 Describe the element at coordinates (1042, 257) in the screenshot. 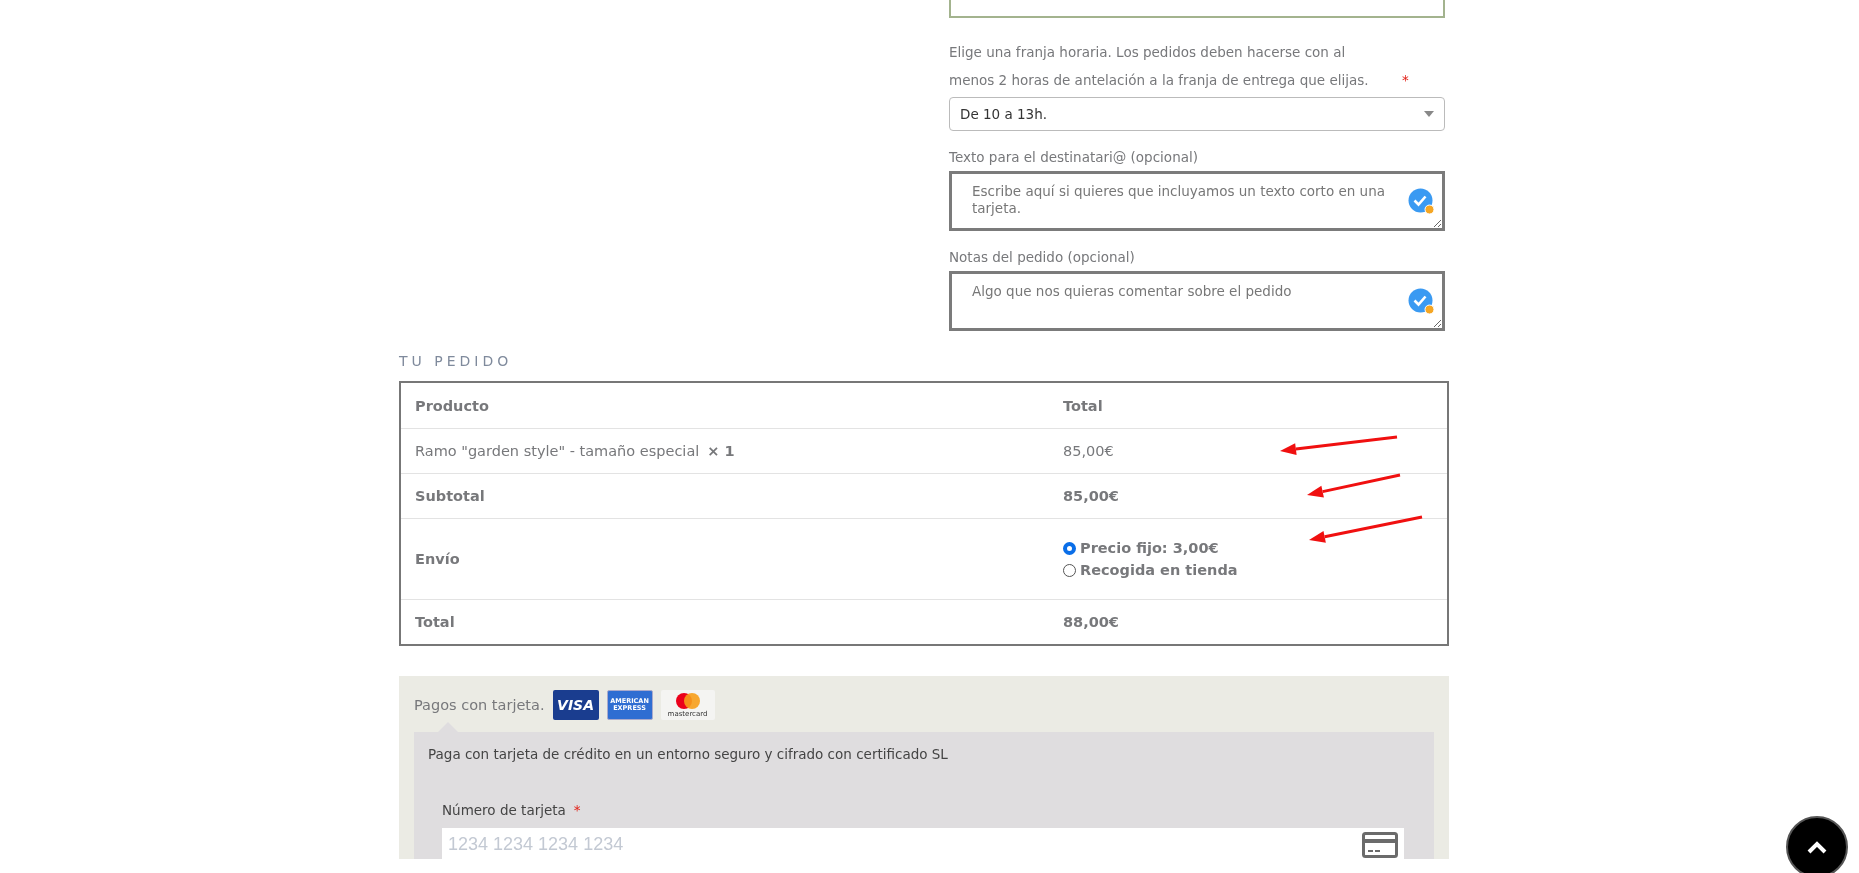

I see `field-label: Notas del pedido (opcional)` at that location.